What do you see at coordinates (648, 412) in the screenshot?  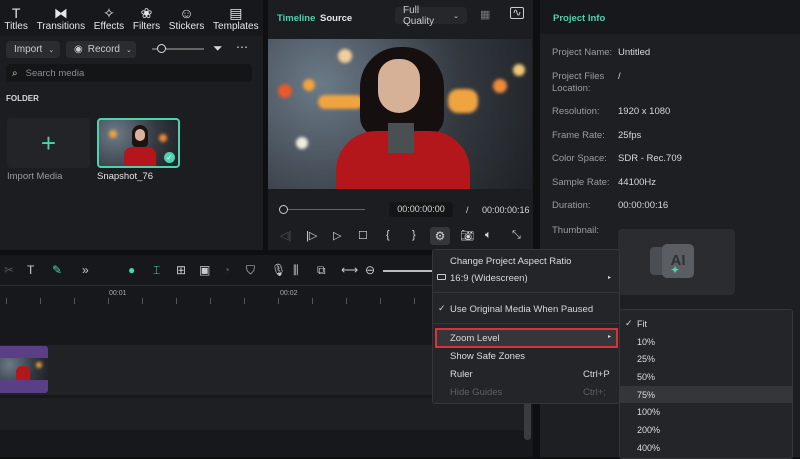 I see `zoom-option-100: 100%` at bounding box center [648, 412].